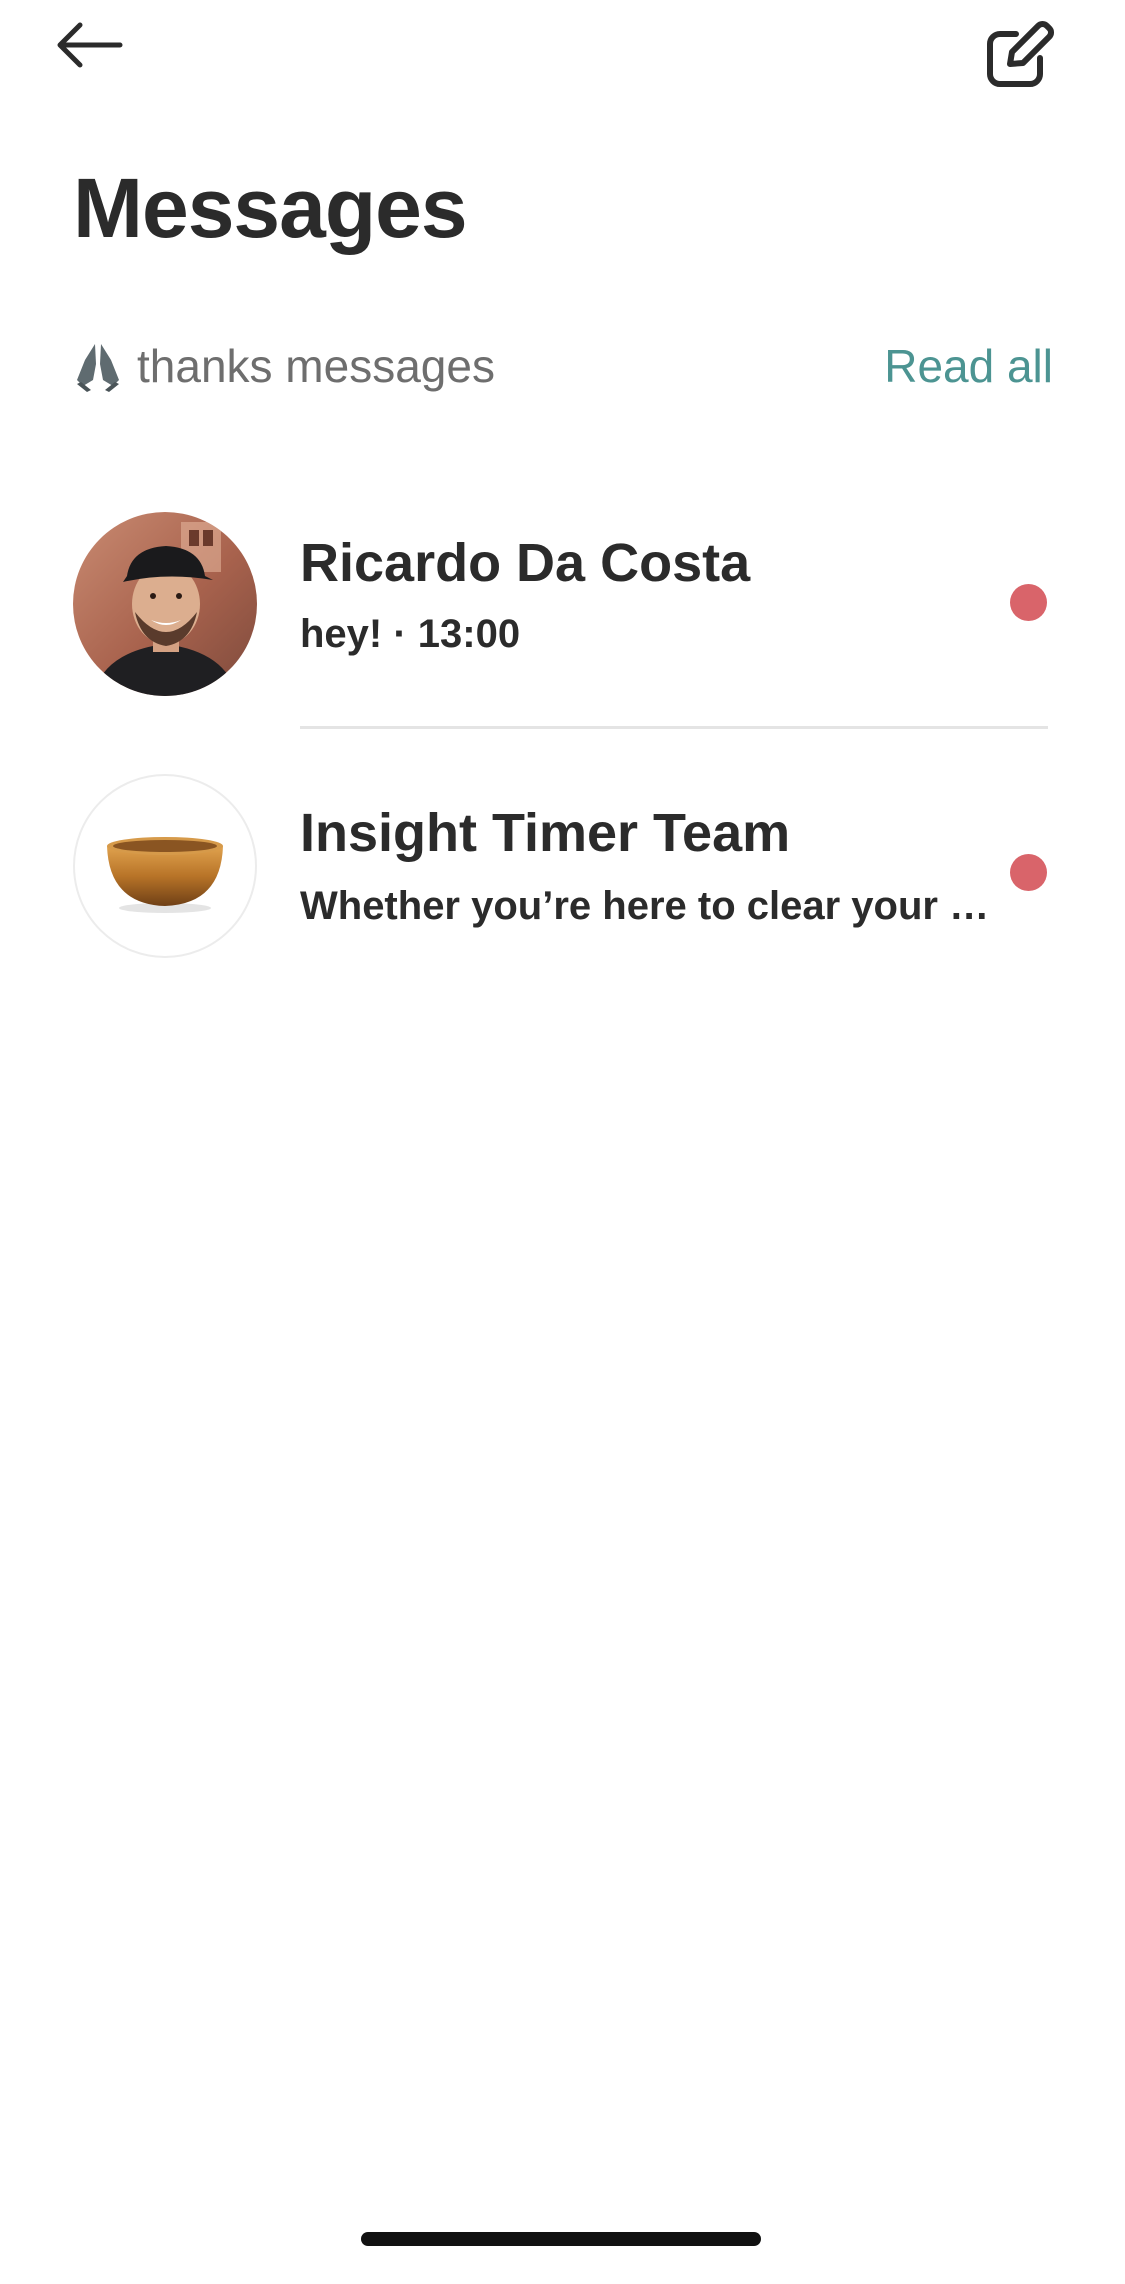 The width and height of the screenshot is (1125, 2284). Describe the element at coordinates (563, 366) in the screenshot. I see `filter-row: thanks messages Read all` at that location.